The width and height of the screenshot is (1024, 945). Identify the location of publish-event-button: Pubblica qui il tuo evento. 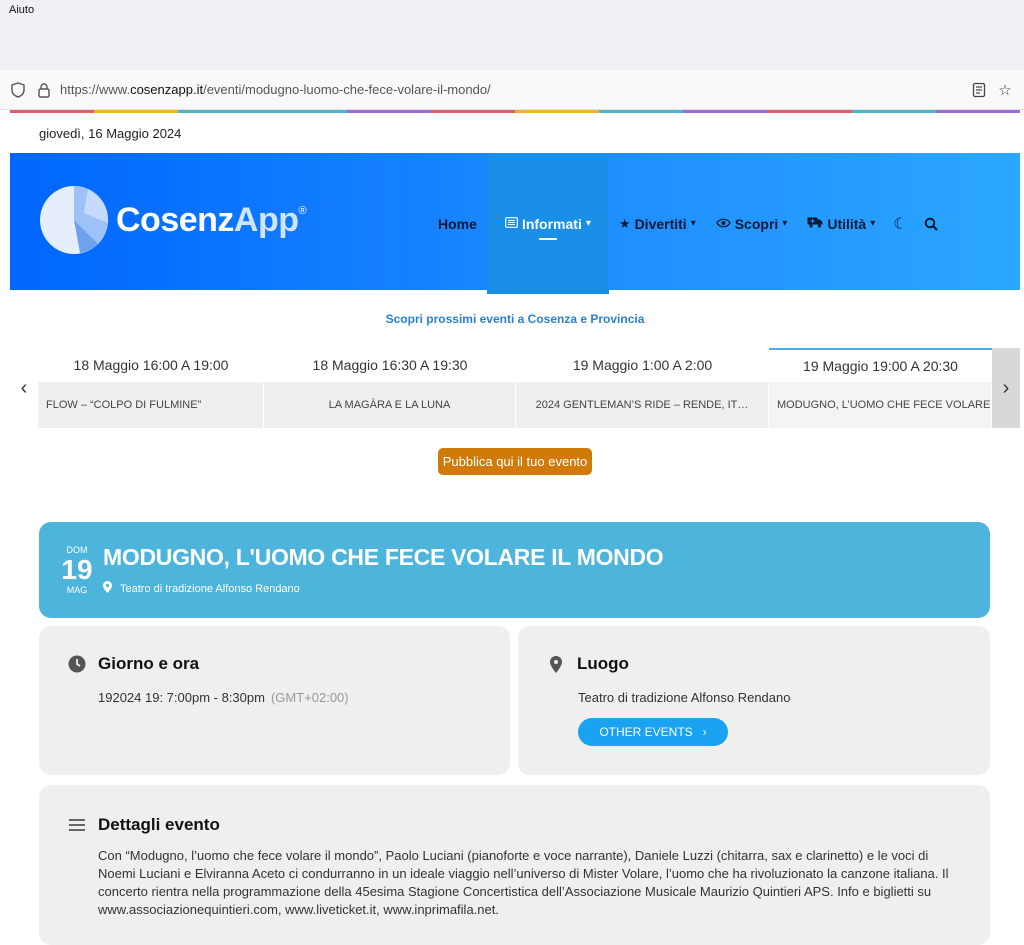
(515, 461).